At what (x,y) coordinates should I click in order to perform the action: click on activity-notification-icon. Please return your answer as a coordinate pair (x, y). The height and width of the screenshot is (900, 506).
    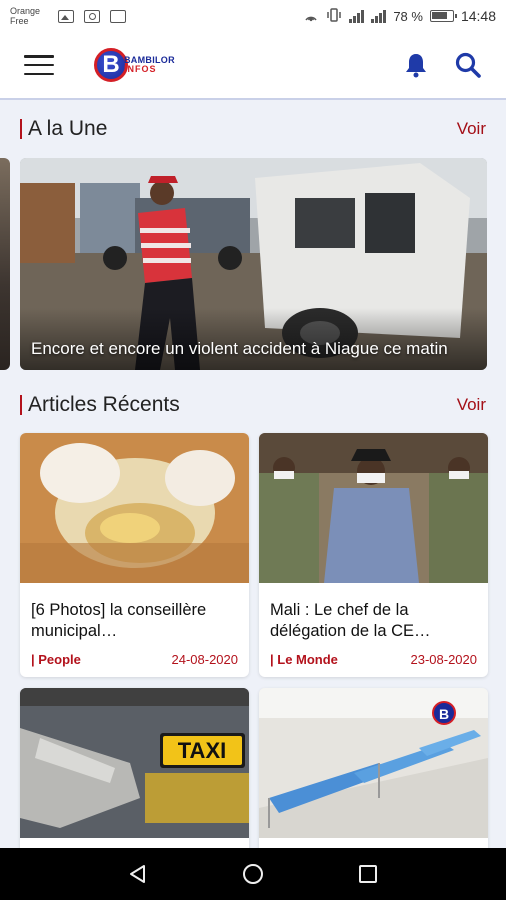
    Looking at the image, I should click on (118, 16).